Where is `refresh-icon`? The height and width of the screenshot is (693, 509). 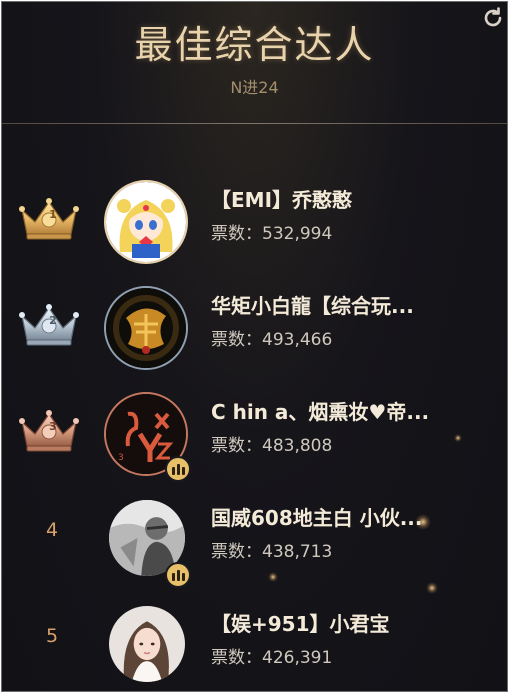
refresh-icon is located at coordinates (493, 18).